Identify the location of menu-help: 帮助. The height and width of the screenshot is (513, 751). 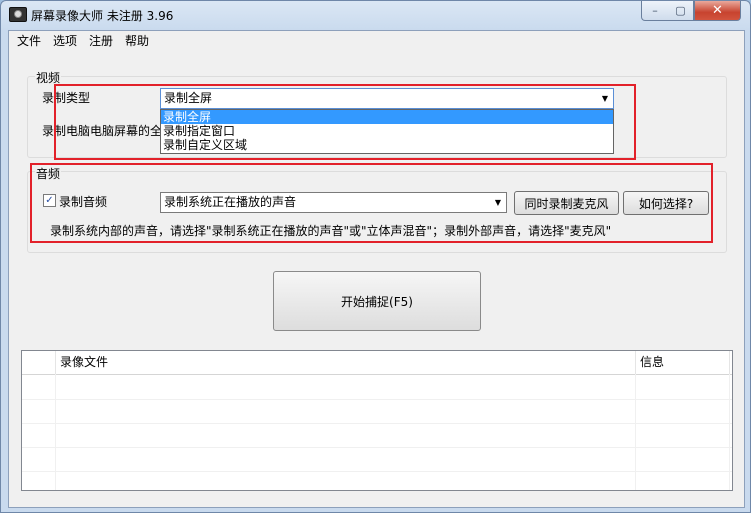
(137, 41).